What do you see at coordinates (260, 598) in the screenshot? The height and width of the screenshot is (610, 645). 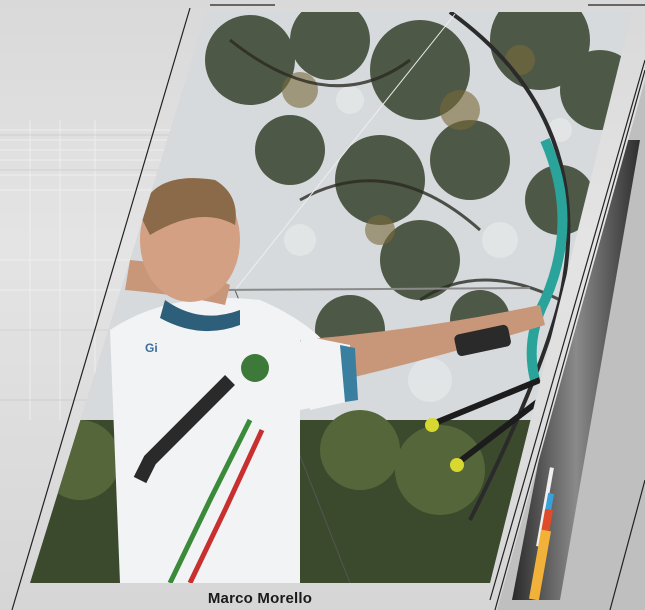 I see `athlete-name-caption: Marco Morello` at bounding box center [260, 598].